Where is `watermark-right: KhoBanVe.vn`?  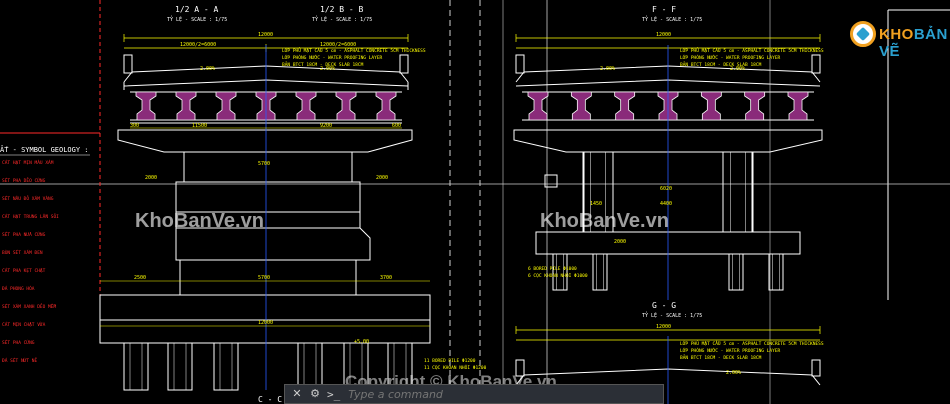
watermark-right: KhoBanVe.vn is located at coordinates (604, 221).